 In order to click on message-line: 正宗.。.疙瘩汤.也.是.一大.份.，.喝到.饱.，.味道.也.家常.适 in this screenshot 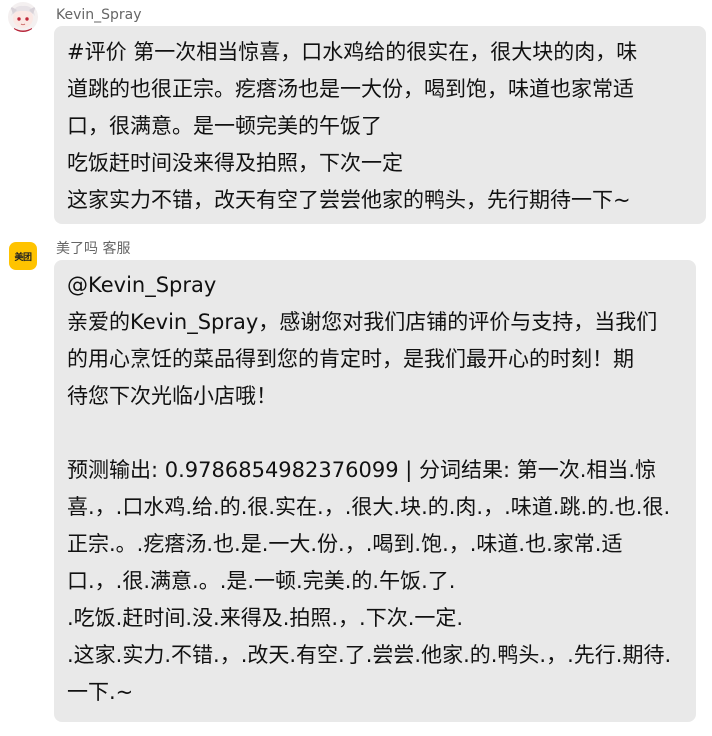, I will do `click(345, 544)`.